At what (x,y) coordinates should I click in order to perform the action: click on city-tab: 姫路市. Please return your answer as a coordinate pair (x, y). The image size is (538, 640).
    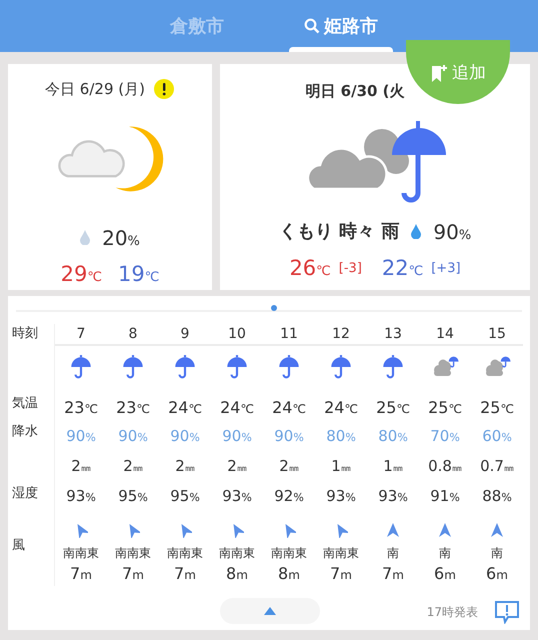
    Looking at the image, I should click on (341, 26).